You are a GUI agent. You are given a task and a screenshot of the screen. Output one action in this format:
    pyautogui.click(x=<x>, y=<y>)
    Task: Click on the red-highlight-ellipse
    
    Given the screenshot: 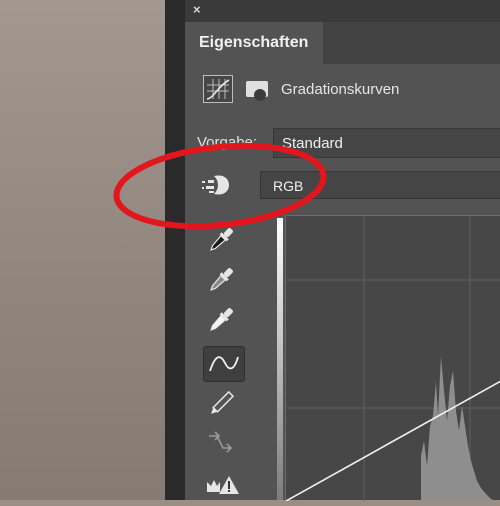 What is the action you would take?
    pyautogui.click(x=220, y=186)
    